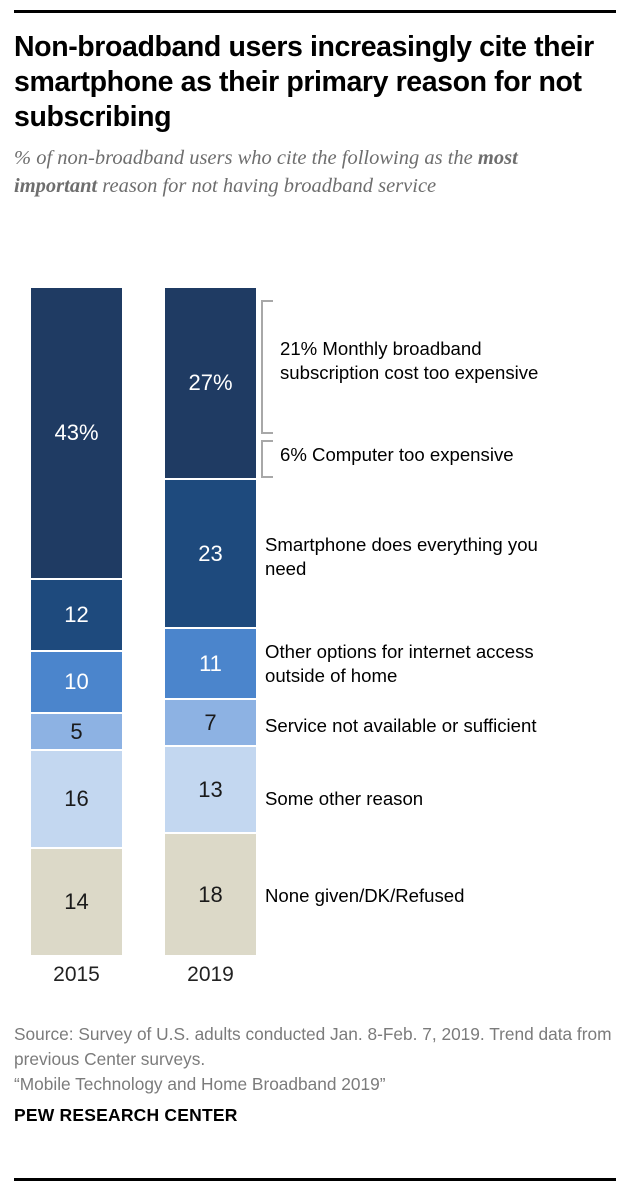 This screenshot has width=630, height=1198. Describe the element at coordinates (344, 798) in the screenshot. I see `annotation-other-reason: Some other reason` at that location.